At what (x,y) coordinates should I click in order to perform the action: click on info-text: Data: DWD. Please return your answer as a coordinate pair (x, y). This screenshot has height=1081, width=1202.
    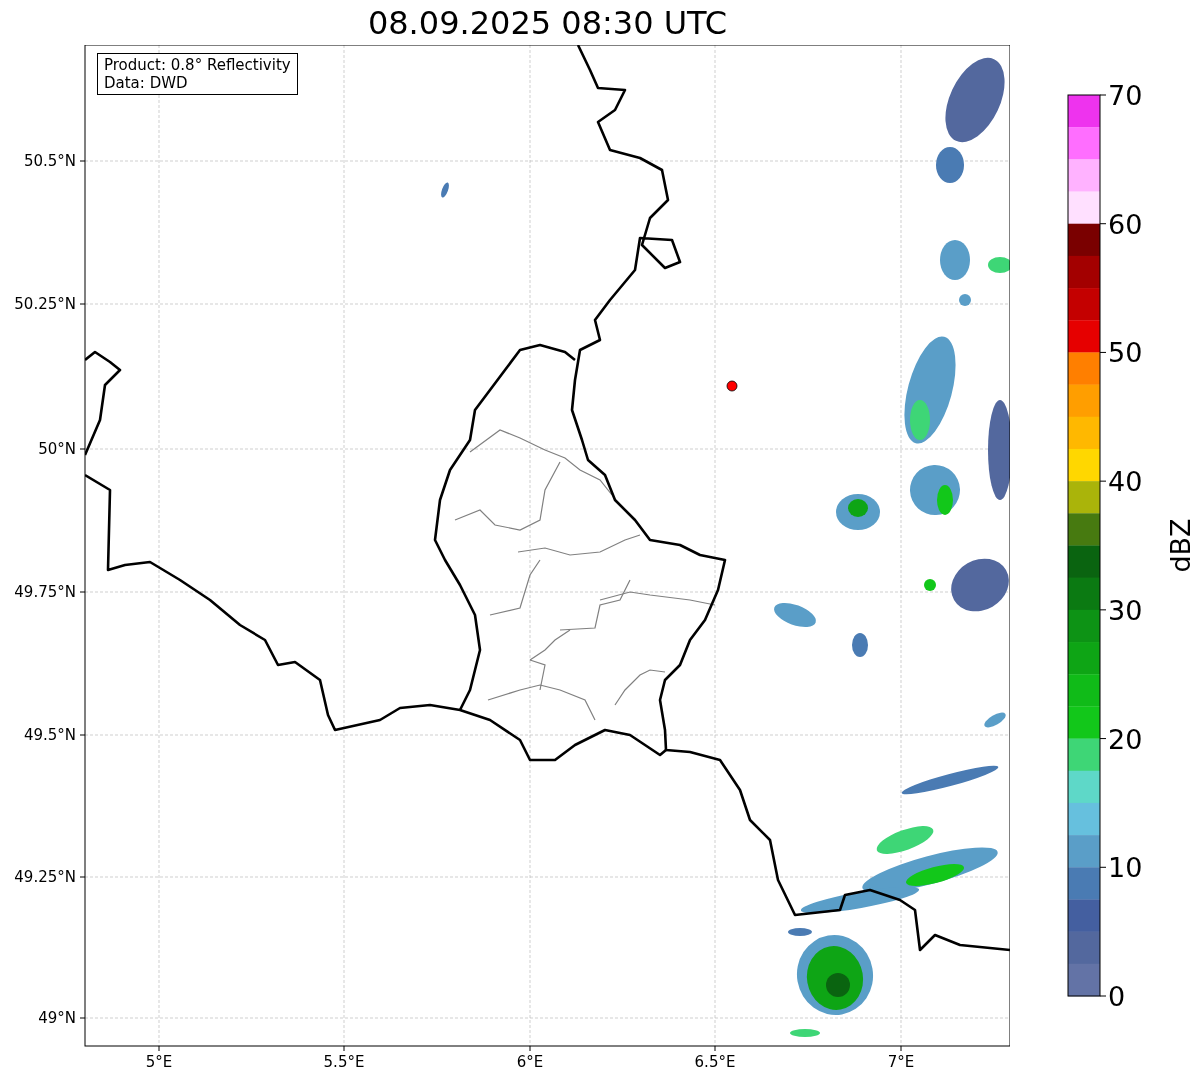
    Looking at the image, I should click on (146, 83).